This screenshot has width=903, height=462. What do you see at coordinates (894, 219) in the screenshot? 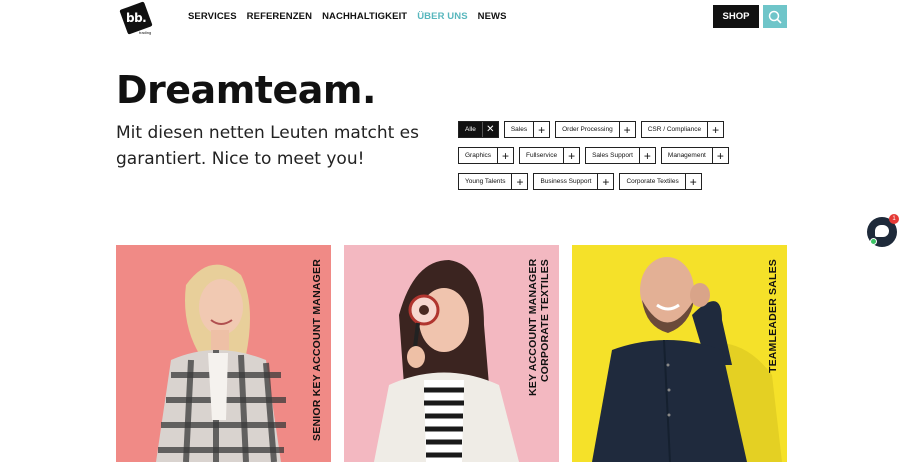
I see `notification-badge: 1` at bounding box center [894, 219].